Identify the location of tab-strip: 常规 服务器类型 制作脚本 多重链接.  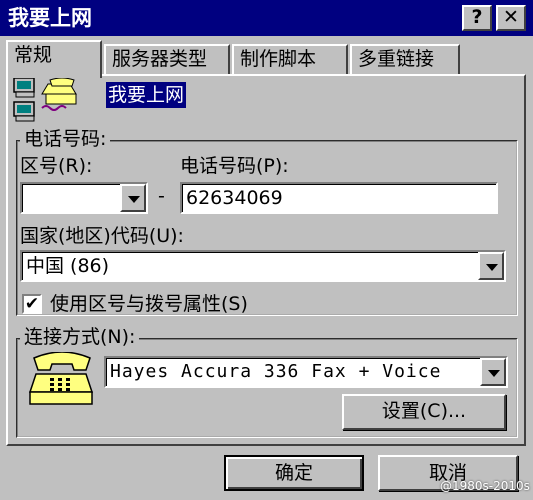
(266, 59).